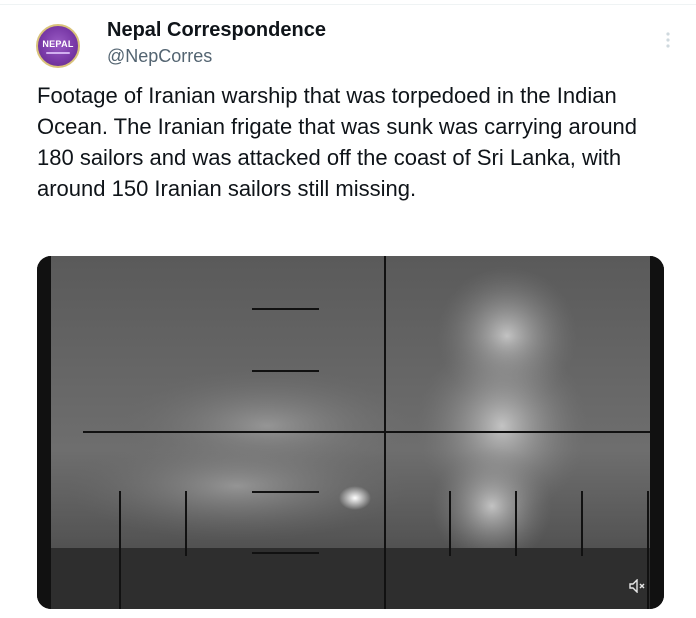 The image size is (696, 618). What do you see at coordinates (348, 4) in the screenshot?
I see `top-divider` at bounding box center [348, 4].